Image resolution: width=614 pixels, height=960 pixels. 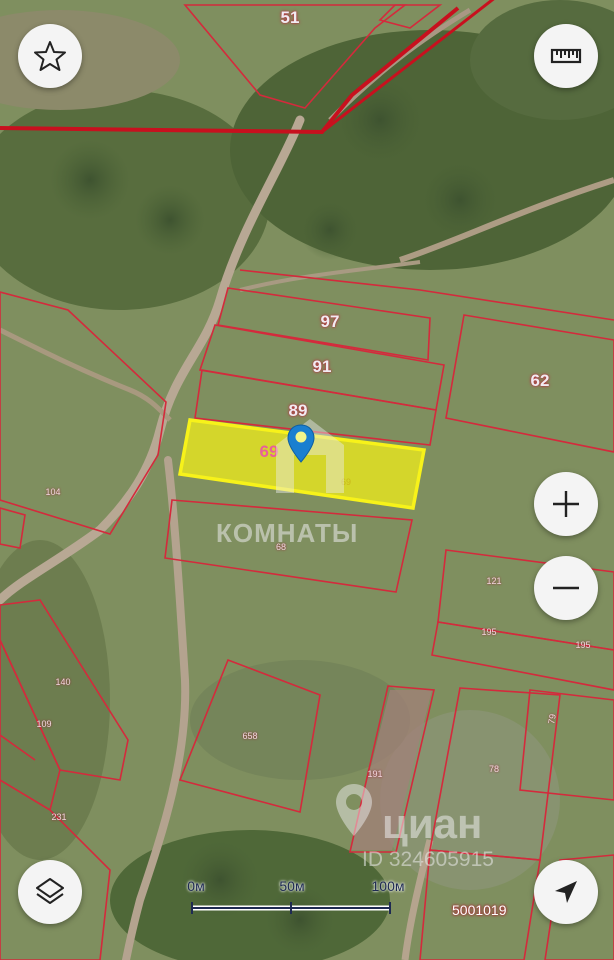 I want to click on ruler-icon, so click(x=566, y=56).